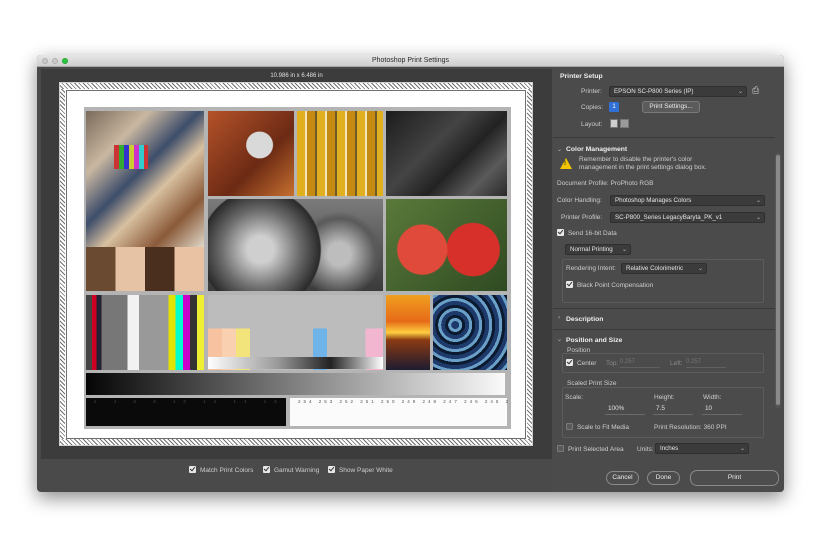 Image resolution: width=820 pixels, height=545 pixels. What do you see at coordinates (566, 163) in the screenshot?
I see `warning-icon` at bounding box center [566, 163].